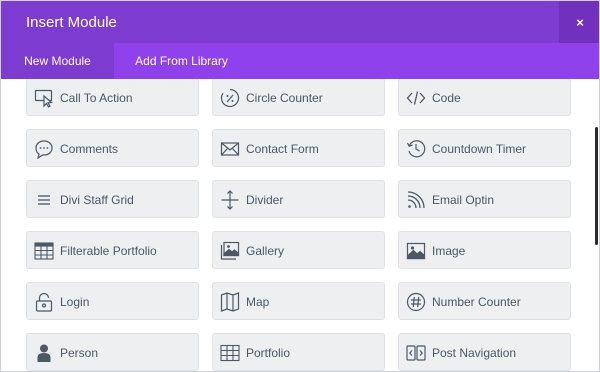 The width and height of the screenshot is (600, 372). Describe the element at coordinates (181, 61) in the screenshot. I see `tab-add-from-library: Add From Library` at that location.